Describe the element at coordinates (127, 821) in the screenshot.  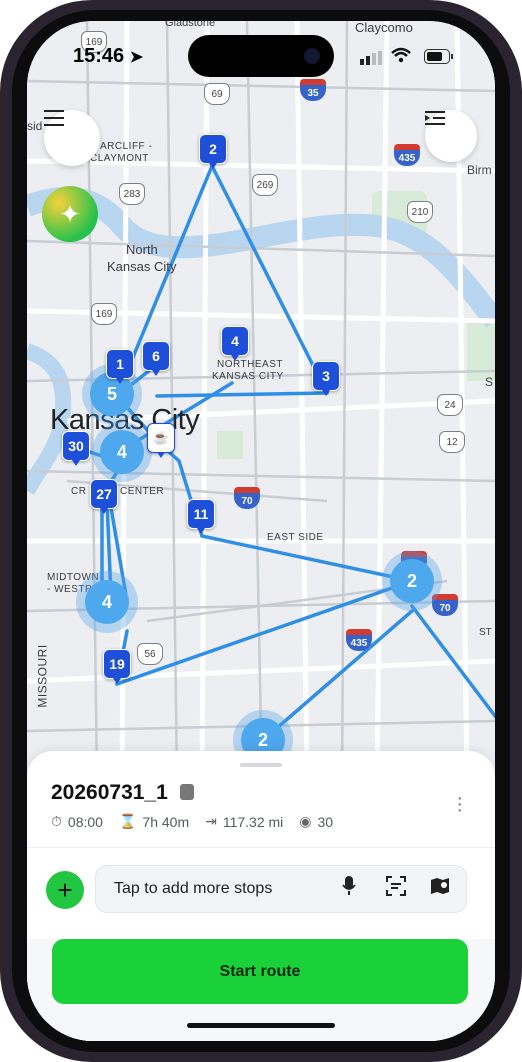
I see `hourglass-icon: ⌛` at that location.